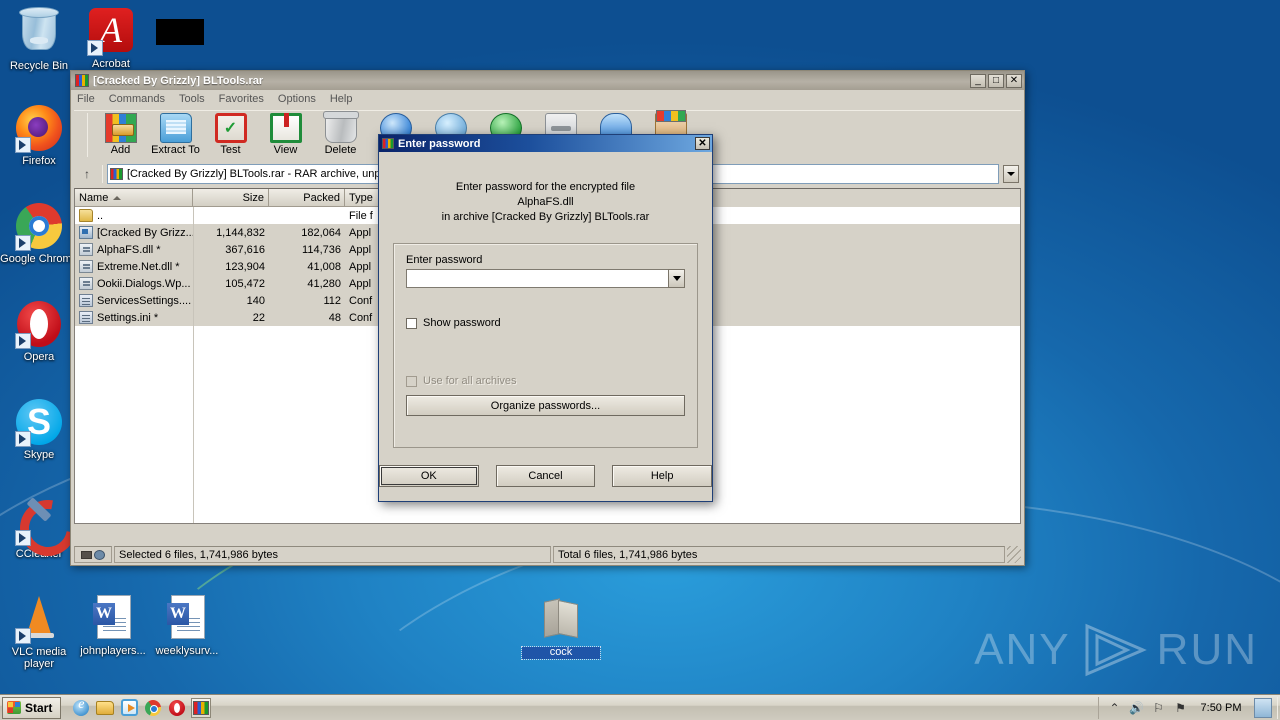  I want to click on desktop-icon-skype: Skype, so click(39, 430).